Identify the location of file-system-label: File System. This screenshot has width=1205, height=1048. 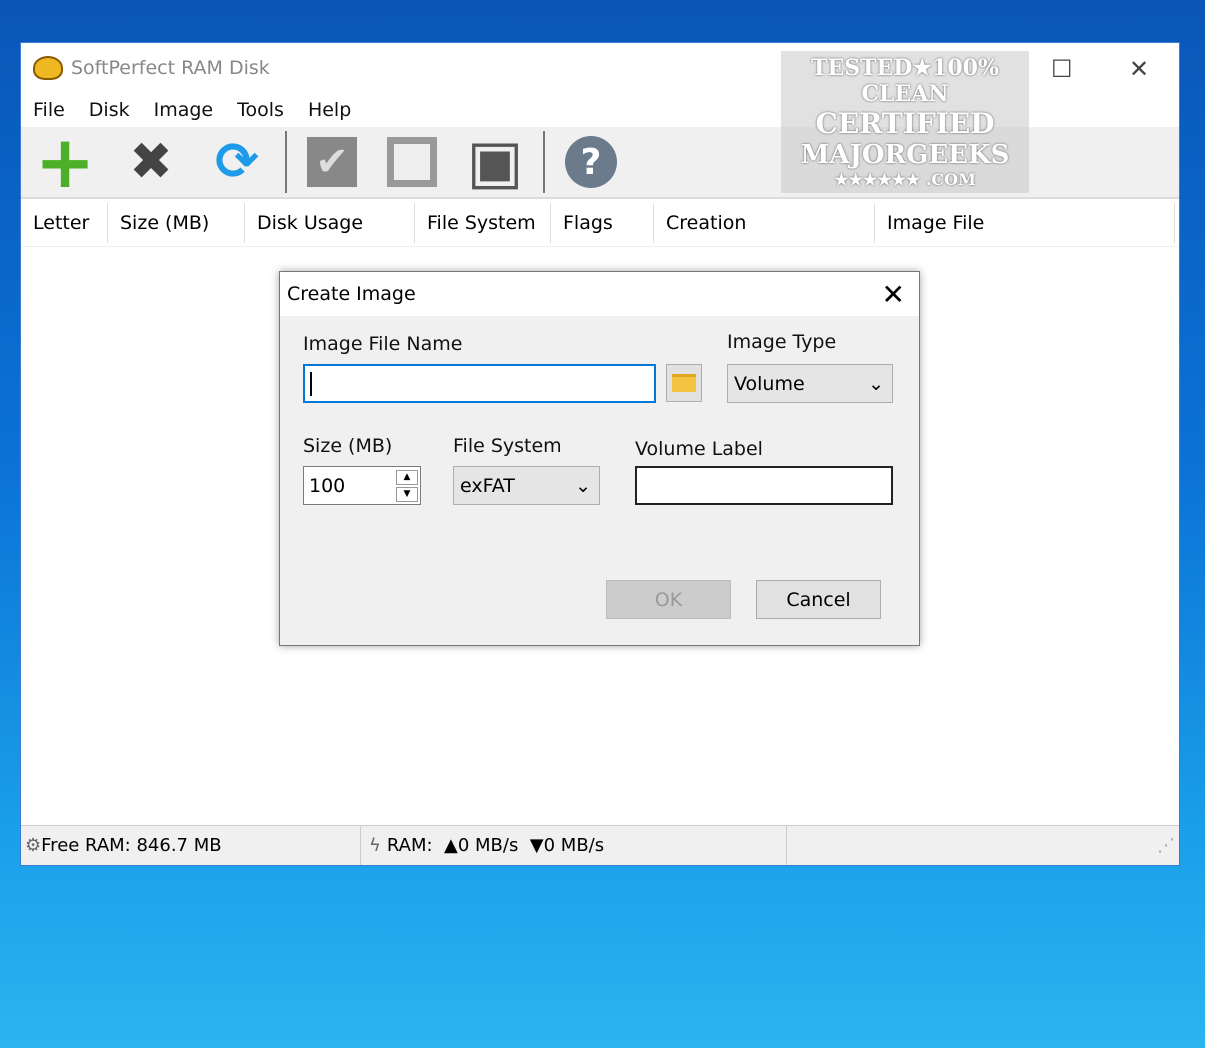
(507, 446).